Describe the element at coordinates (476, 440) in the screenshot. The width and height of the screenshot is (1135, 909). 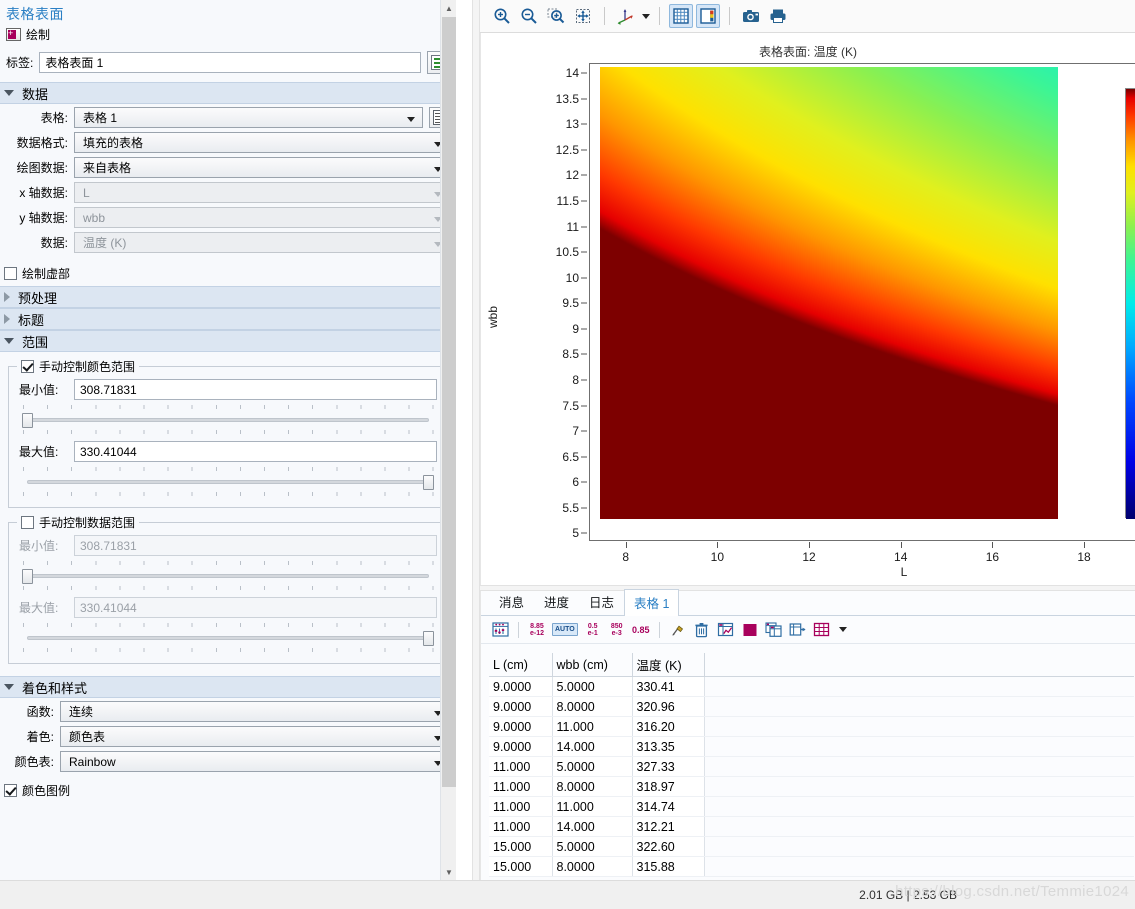
I see `vertical-splitter` at that location.